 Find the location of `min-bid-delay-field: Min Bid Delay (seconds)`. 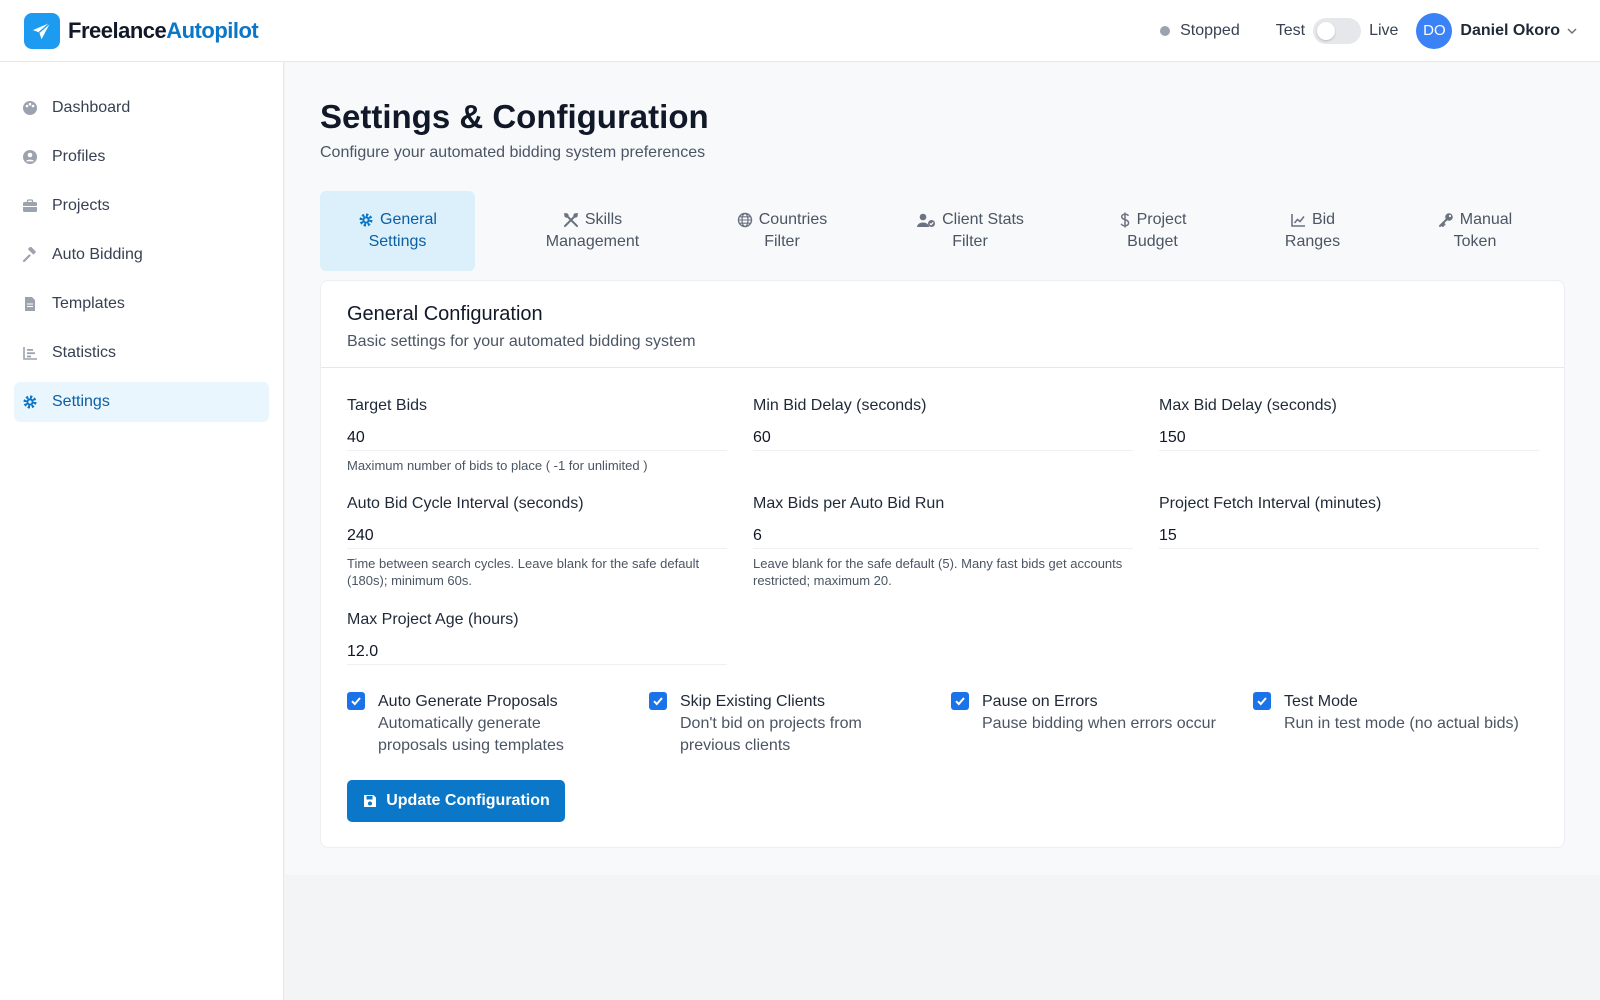

min-bid-delay-field: Min Bid Delay (seconds) is located at coordinates (943, 424).